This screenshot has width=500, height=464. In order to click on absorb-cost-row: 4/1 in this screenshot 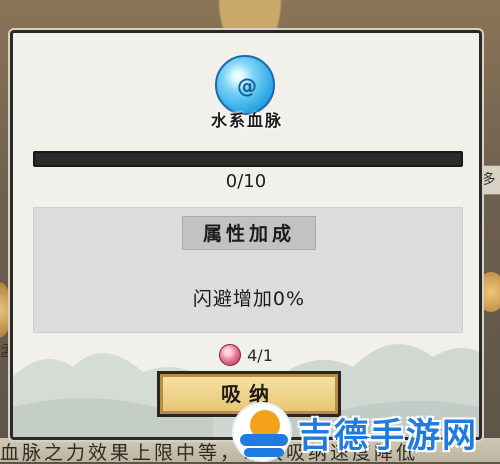, I will do `click(246, 355)`.